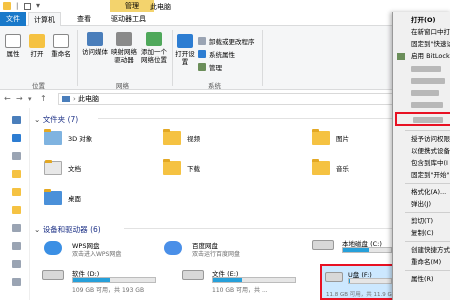  What do you see at coordinates (154, 48) in the screenshot?
I see `add-network-location-button: 添加一个网络位置` at bounding box center [154, 48].